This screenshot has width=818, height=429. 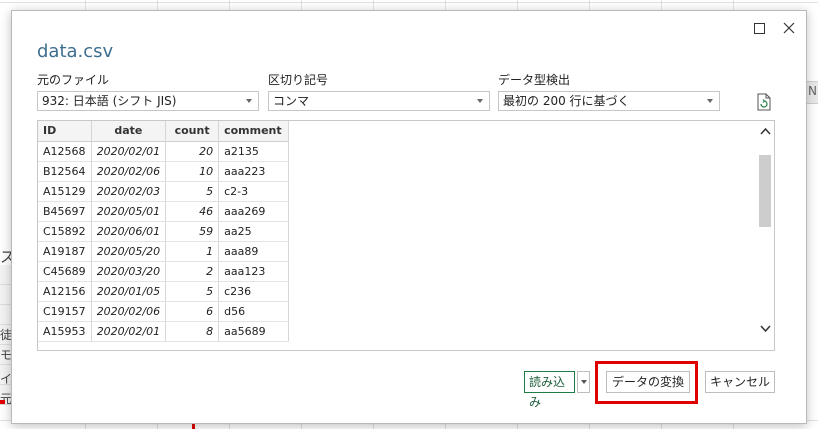 I want to click on scroll-up-icon, so click(x=765, y=130).